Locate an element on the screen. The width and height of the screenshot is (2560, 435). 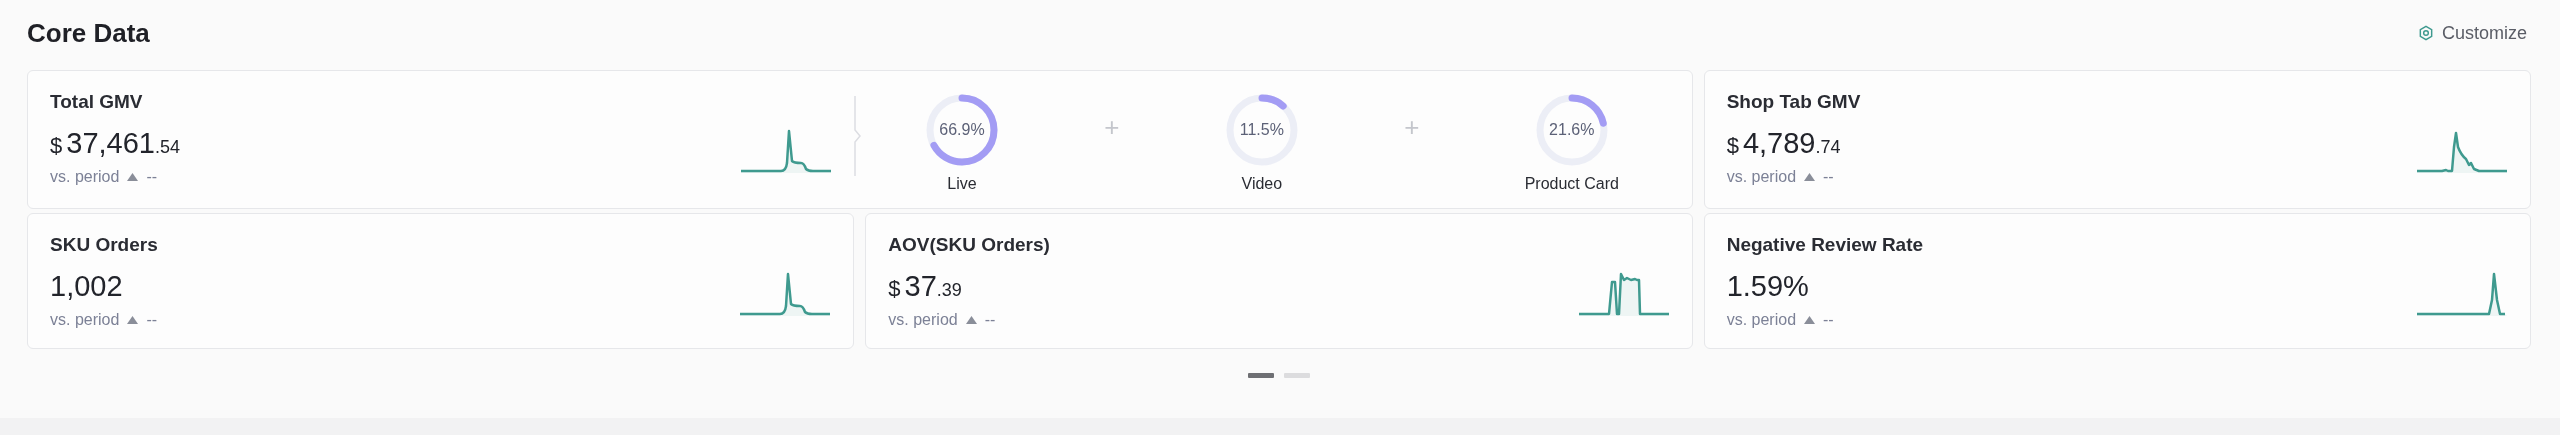
metric-title: AOV(SKU Orders) is located at coordinates (969, 245).